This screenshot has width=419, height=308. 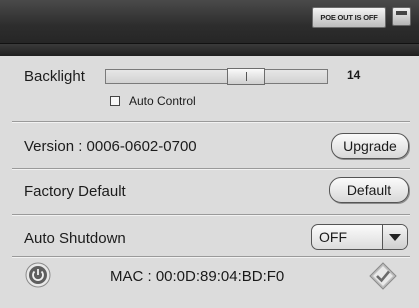 What do you see at coordinates (75, 191) in the screenshot?
I see `factory-default-label: Factory Default` at bounding box center [75, 191].